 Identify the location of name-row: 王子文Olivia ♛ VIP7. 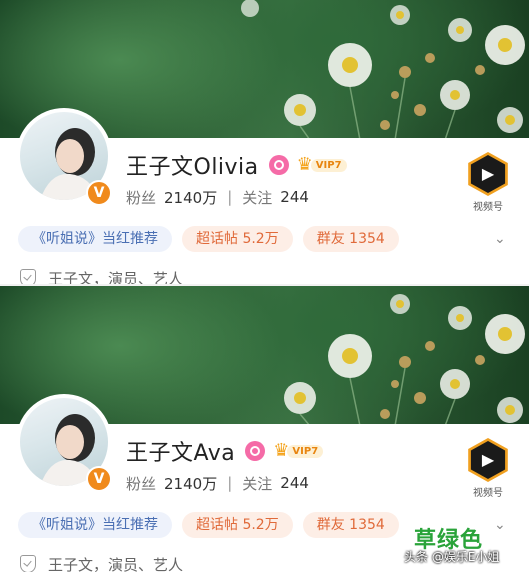
(236, 165).